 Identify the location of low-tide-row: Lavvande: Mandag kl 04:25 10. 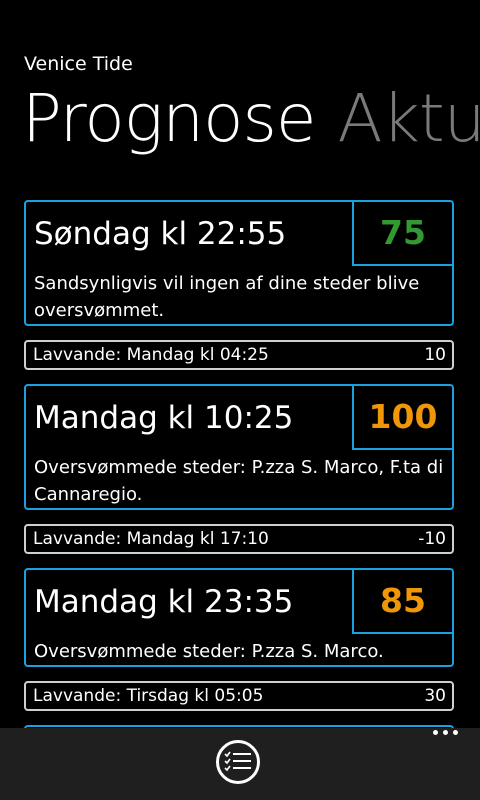
(239, 355).